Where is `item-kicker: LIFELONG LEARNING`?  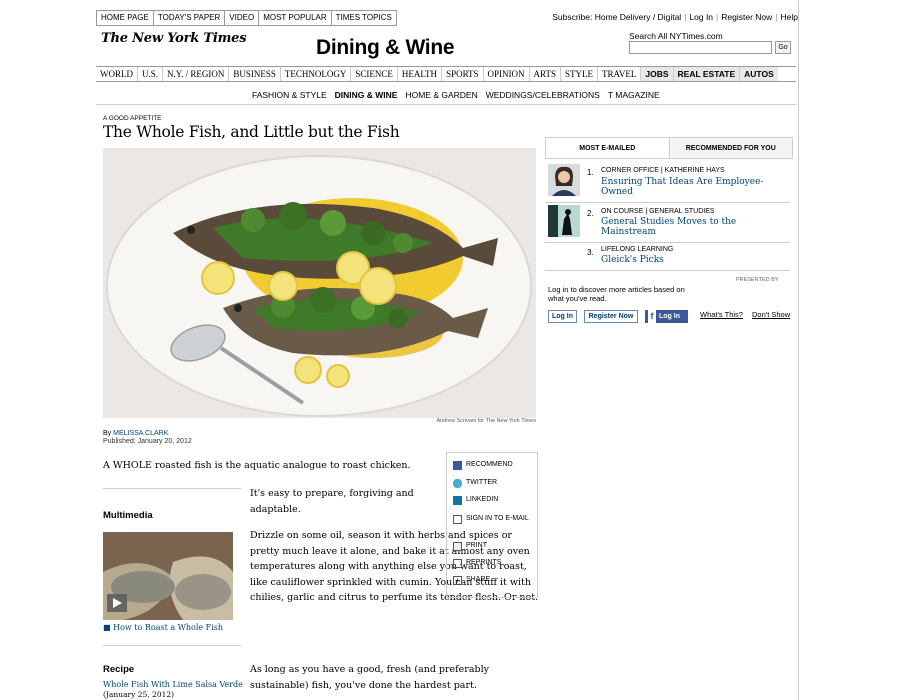 item-kicker: LIFELONG LEARNING is located at coordinates (637, 249).